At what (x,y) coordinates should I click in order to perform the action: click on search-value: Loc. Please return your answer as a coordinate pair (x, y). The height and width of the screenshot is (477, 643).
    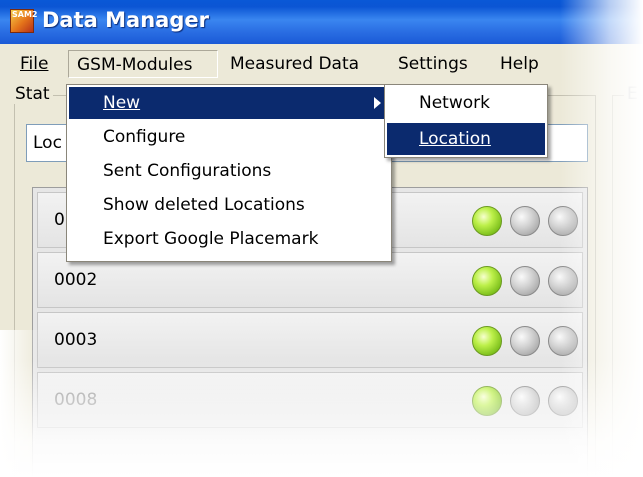
    Looking at the image, I should click on (47, 143).